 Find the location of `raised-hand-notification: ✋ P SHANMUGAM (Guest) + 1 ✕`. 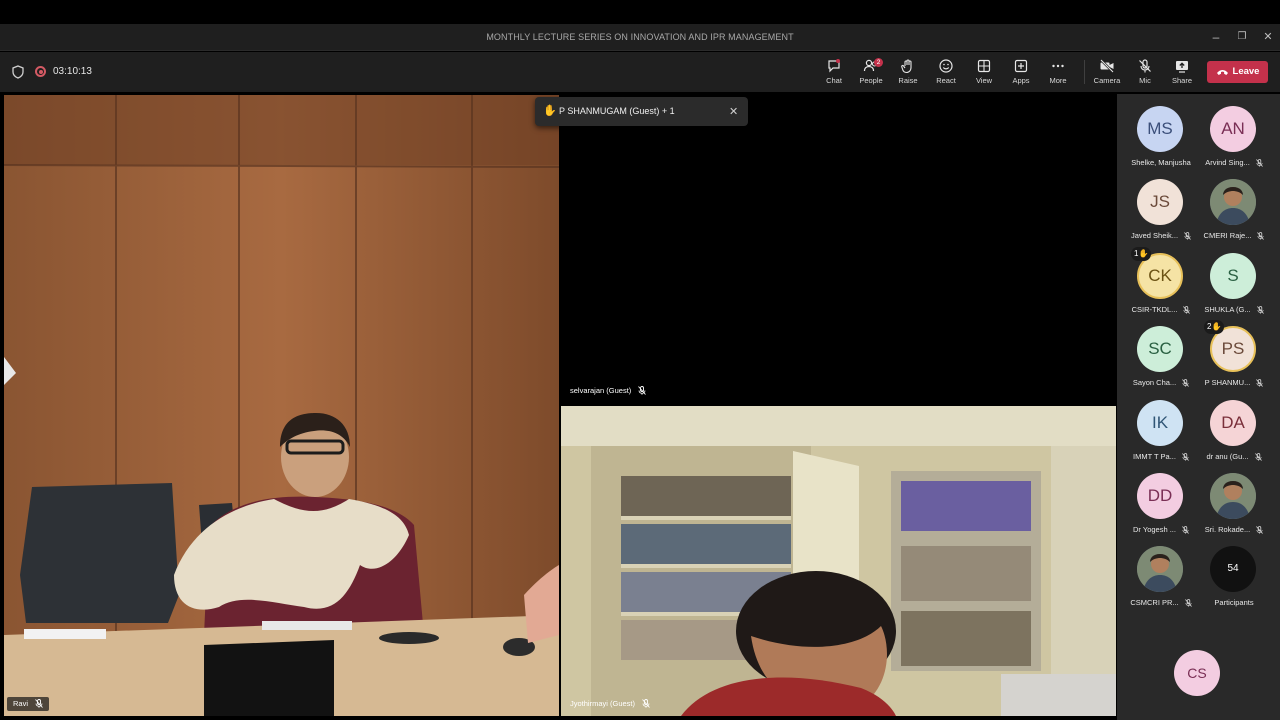

raised-hand-notification: ✋ P SHANMUGAM (Guest) + 1 ✕ is located at coordinates (641, 111).